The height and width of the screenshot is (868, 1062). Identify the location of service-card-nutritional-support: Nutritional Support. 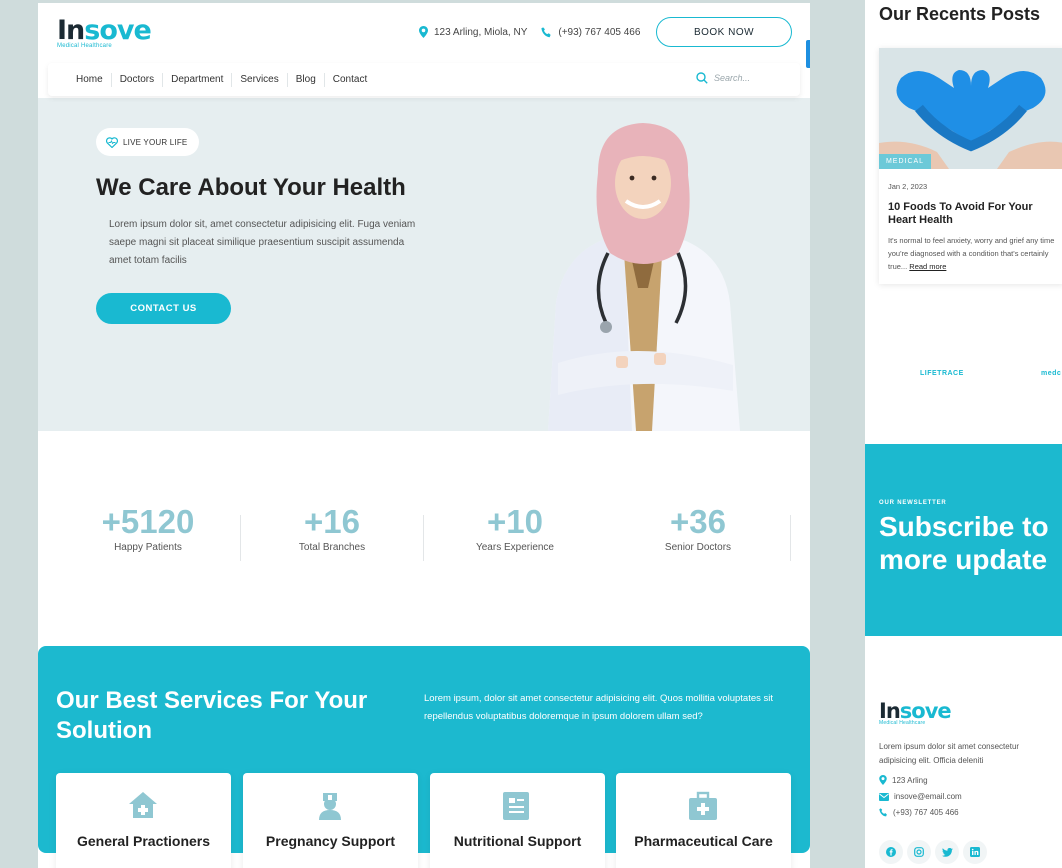
(517, 820).